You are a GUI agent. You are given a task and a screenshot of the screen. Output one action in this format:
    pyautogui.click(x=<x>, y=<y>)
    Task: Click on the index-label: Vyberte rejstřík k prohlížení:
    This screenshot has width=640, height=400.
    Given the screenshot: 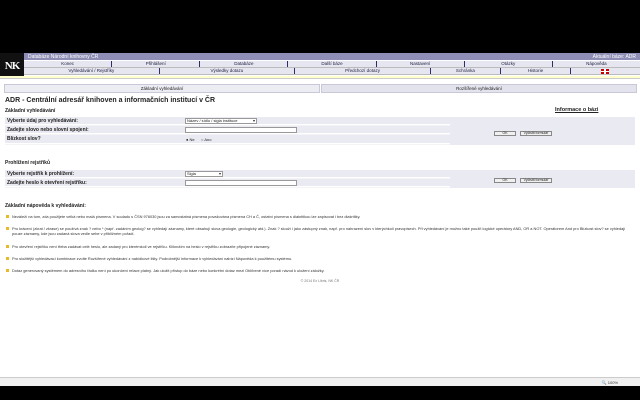 What is the action you would take?
    pyautogui.click(x=41, y=174)
    